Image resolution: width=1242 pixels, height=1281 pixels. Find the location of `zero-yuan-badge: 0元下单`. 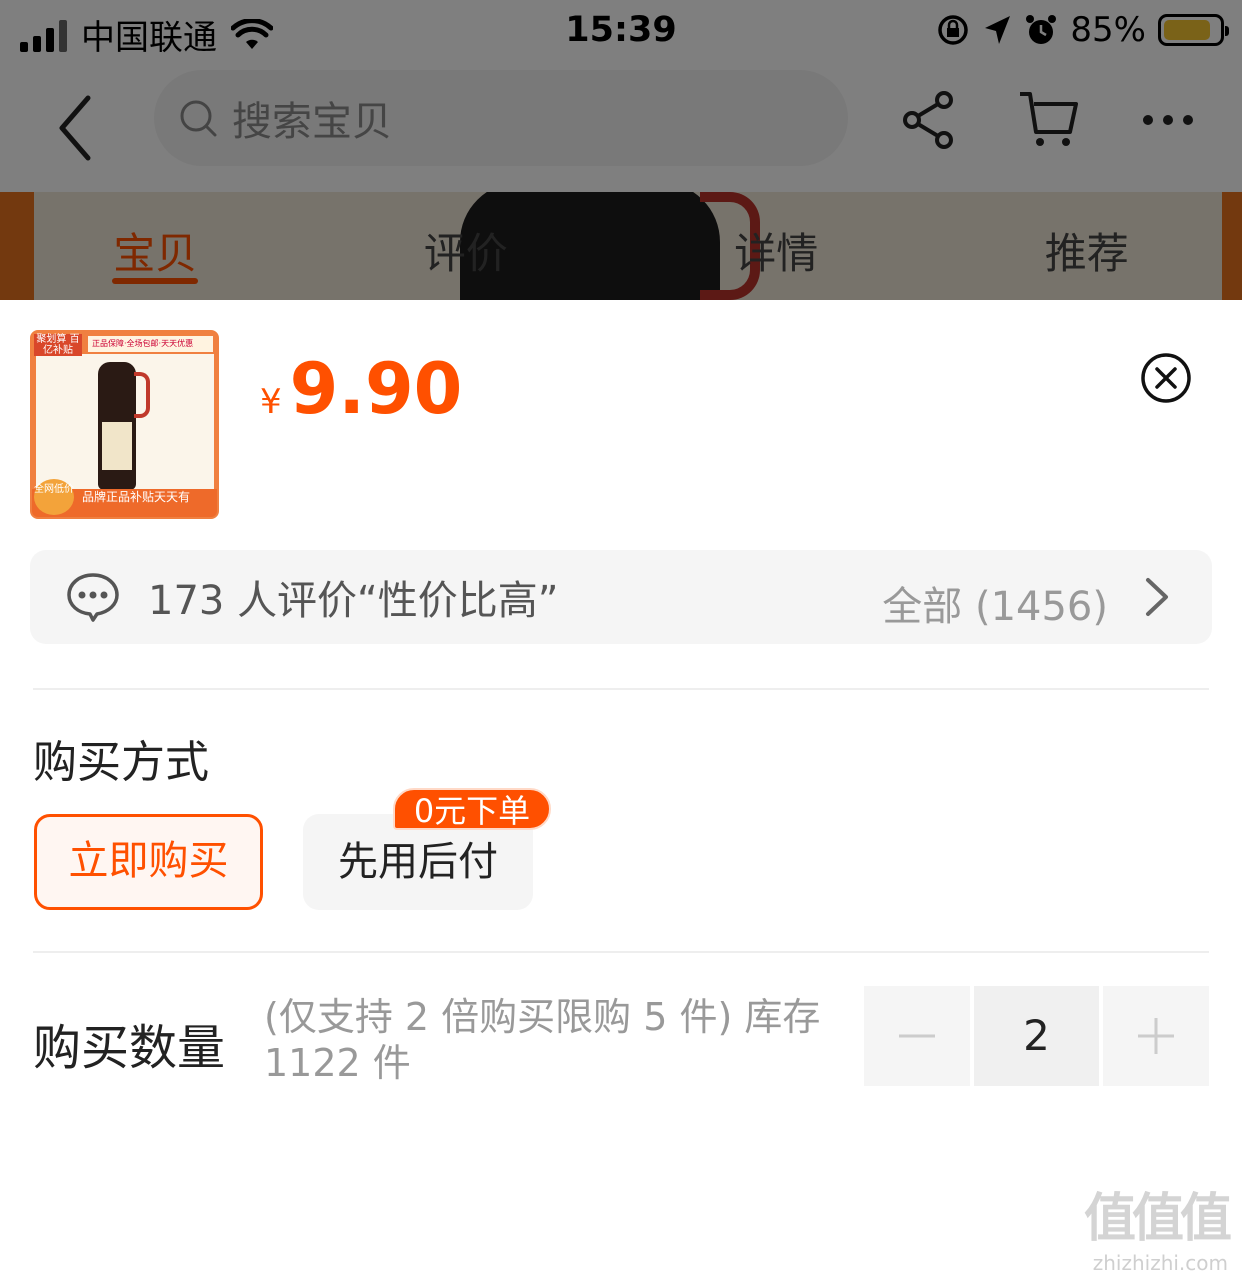

zero-yuan-badge: 0元下单 is located at coordinates (472, 809).